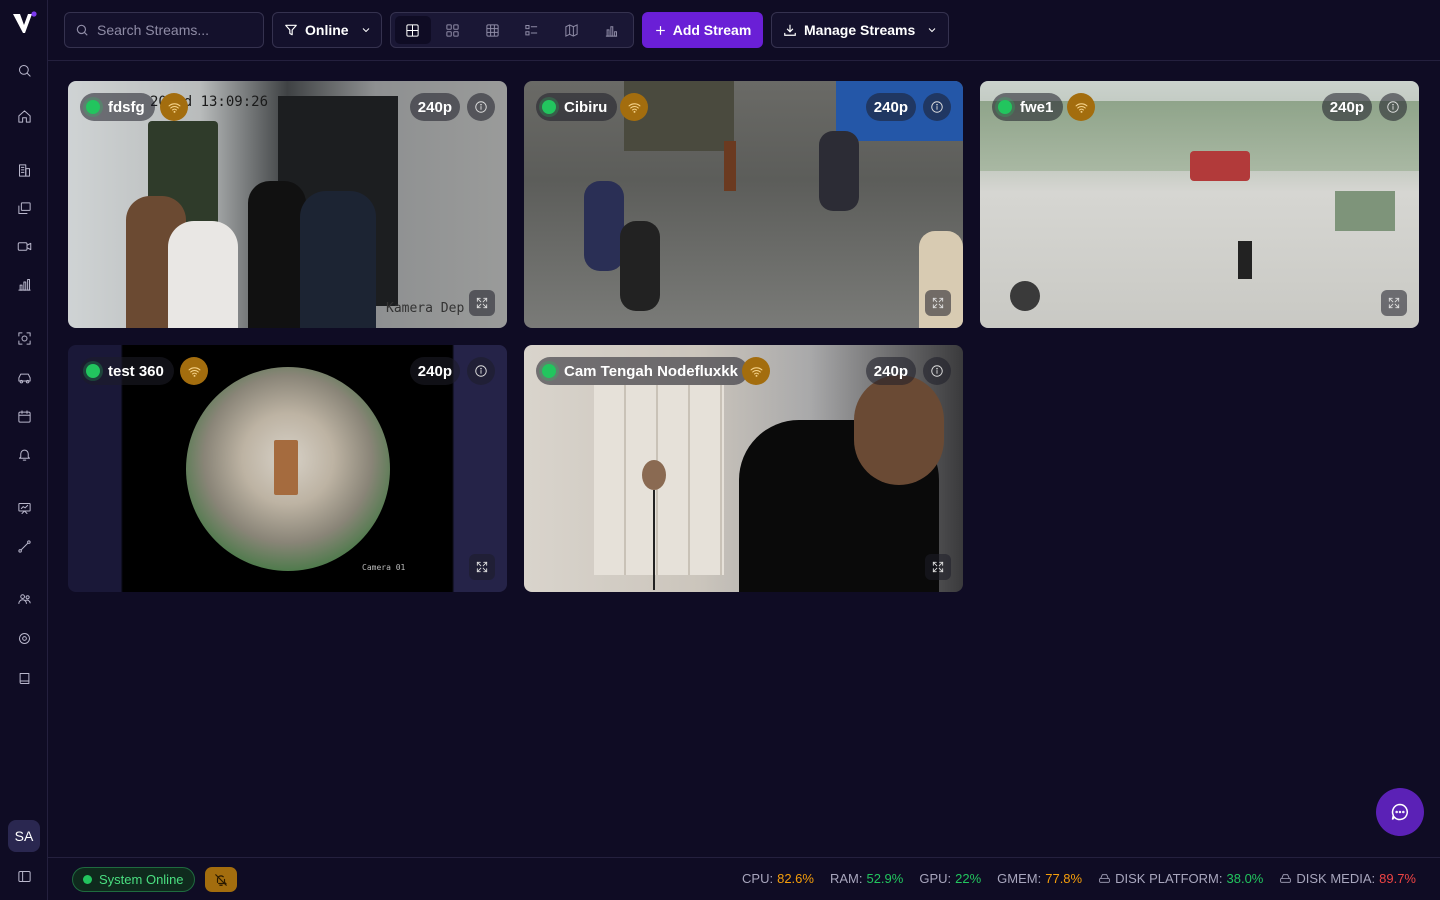 This screenshot has height=900, width=1440. I want to click on gmem-value: 77.8%, so click(1064, 878).